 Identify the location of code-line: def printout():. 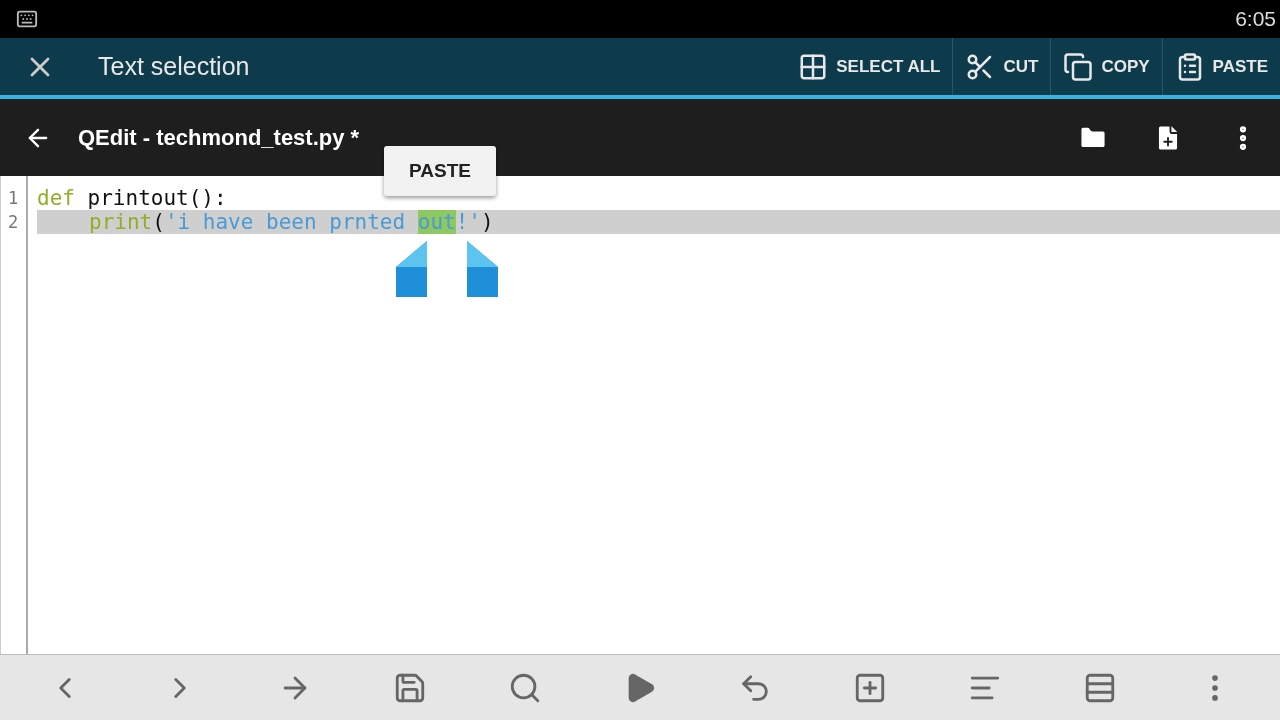
(132, 198).